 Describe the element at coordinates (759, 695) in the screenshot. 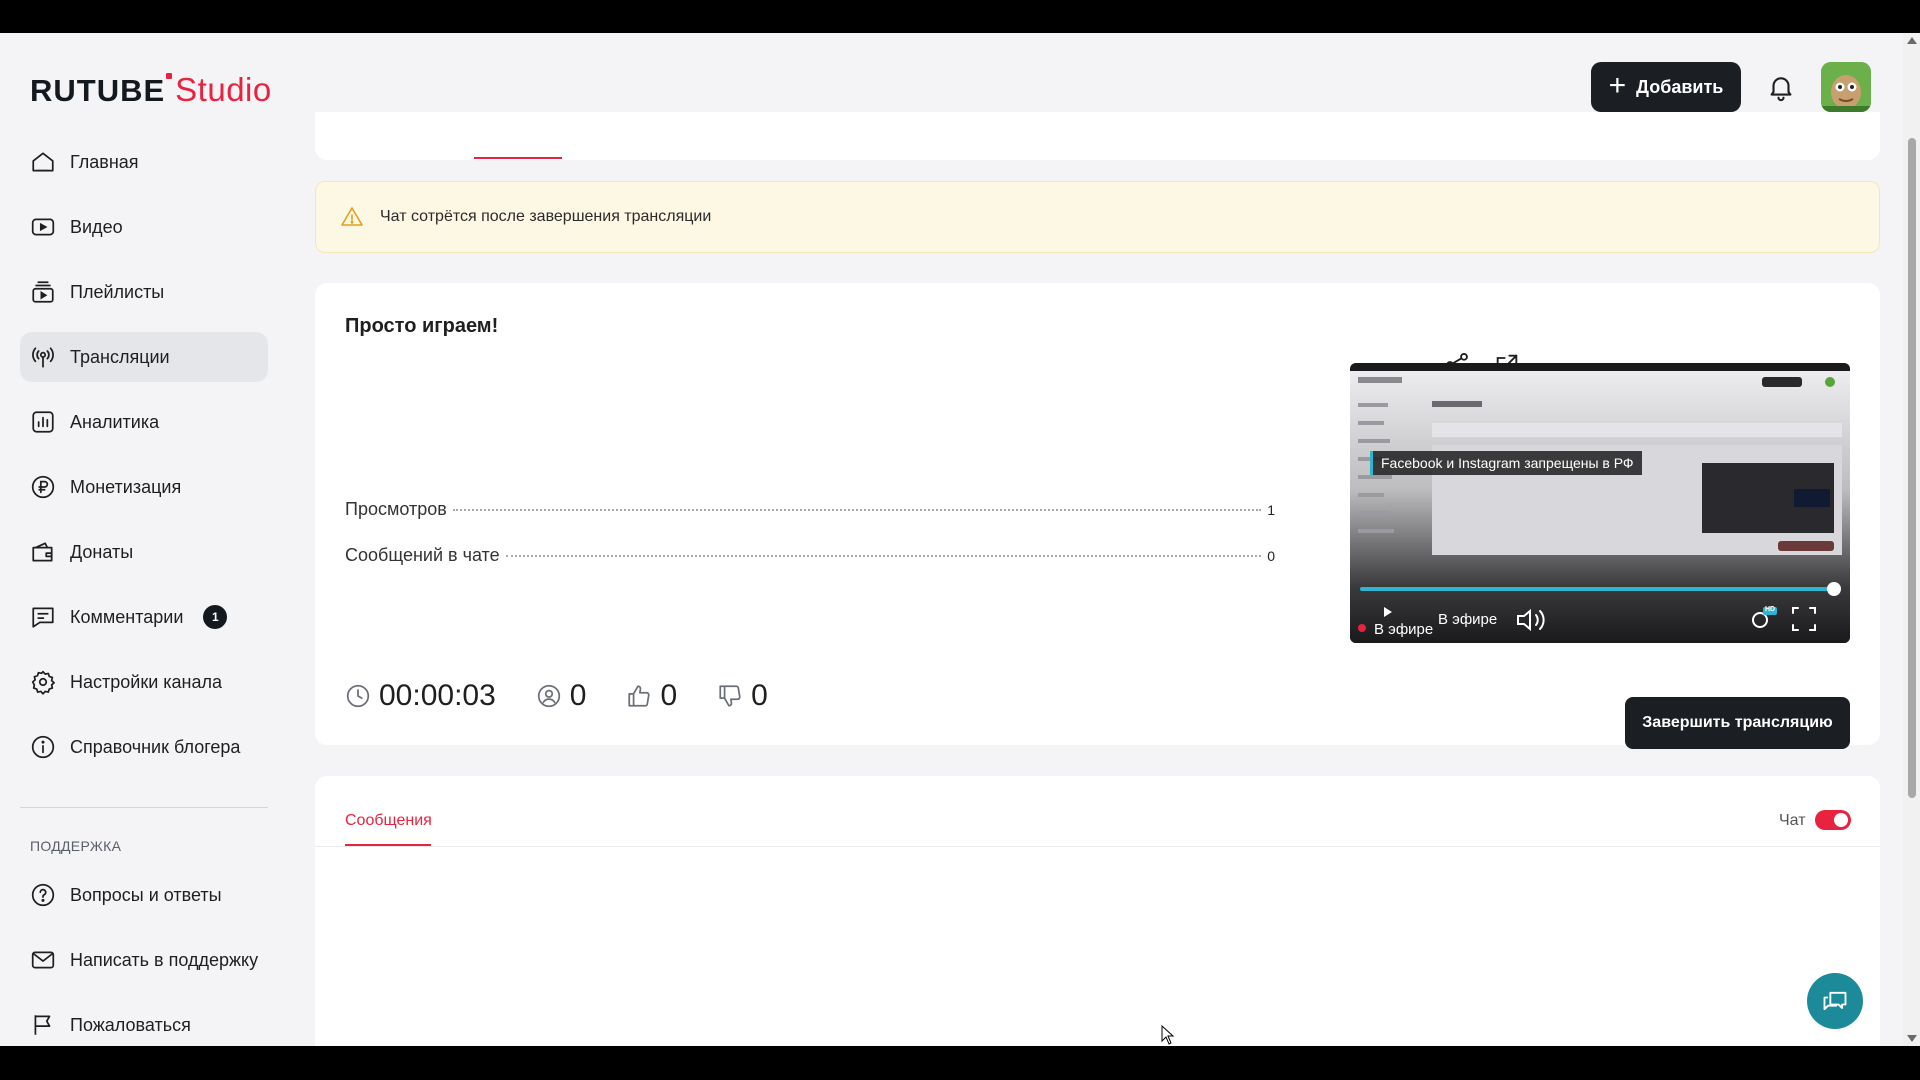

I see `dislikes-value: 0` at that location.